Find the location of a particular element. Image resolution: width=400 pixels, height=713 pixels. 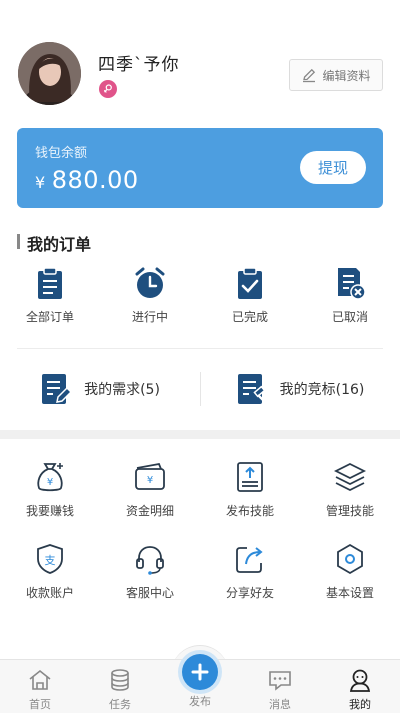

manage-skills-label: 管理技能 is located at coordinates (349, 511).